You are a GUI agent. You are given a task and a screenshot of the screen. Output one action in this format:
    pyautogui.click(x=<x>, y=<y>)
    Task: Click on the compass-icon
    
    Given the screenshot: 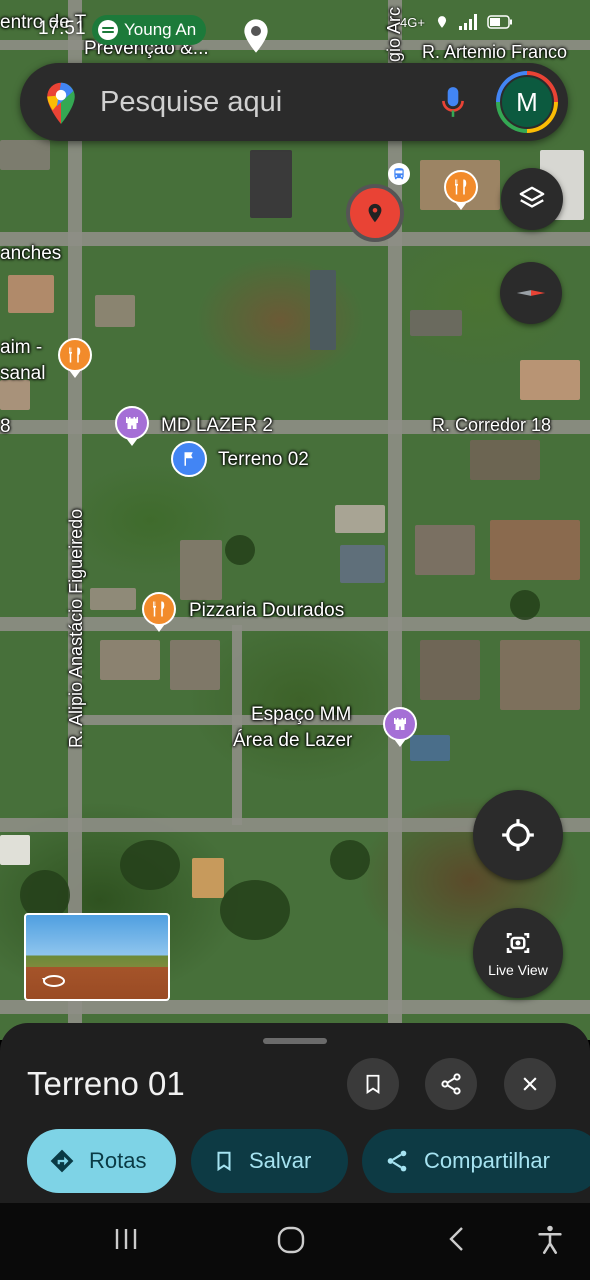 What is the action you would take?
    pyautogui.click(x=531, y=293)
    